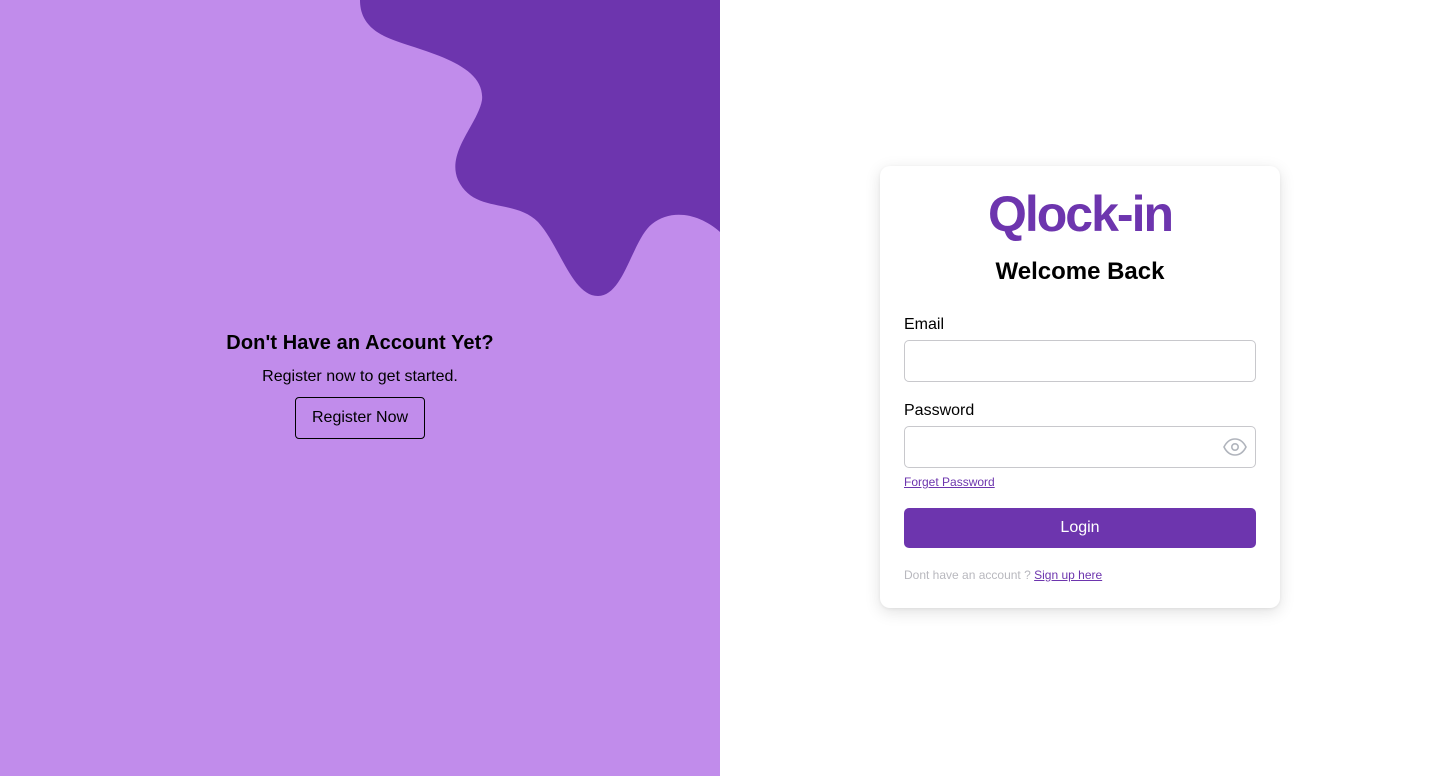 Image resolution: width=1440 pixels, height=776 pixels. Describe the element at coordinates (1235, 447) in the screenshot. I see `eye-icon` at that location.